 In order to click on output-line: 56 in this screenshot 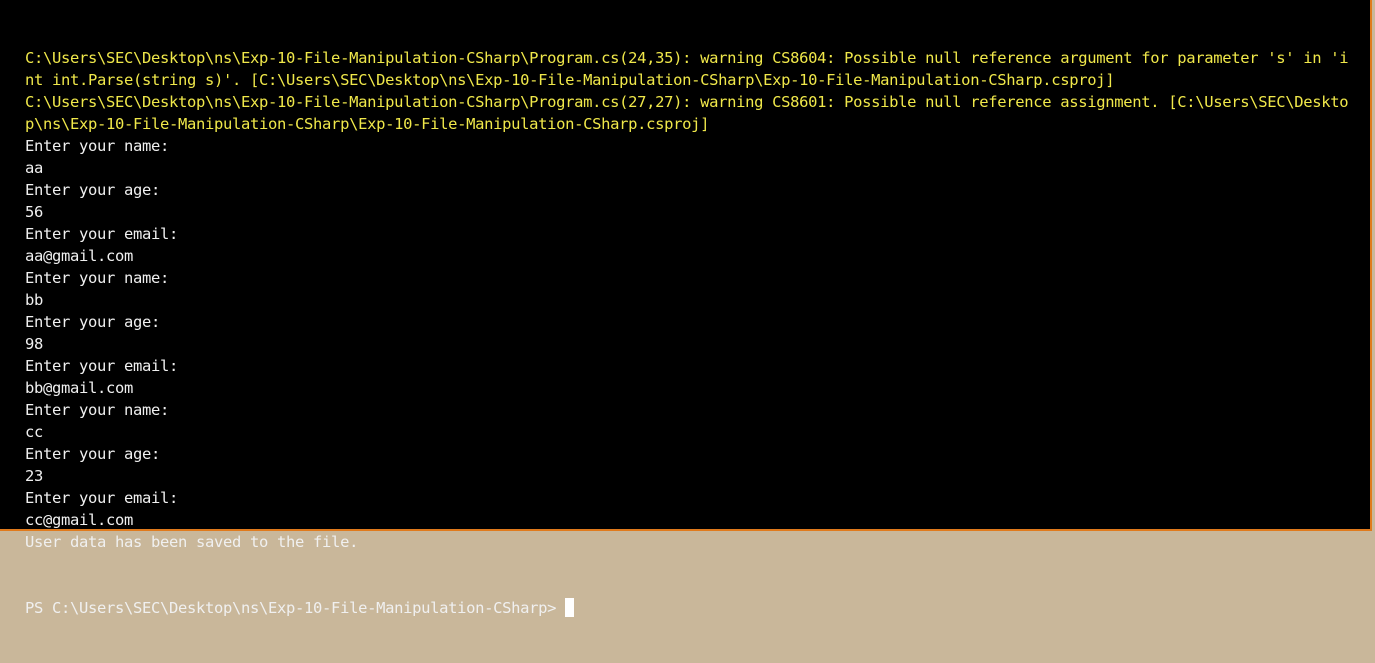, I will do `click(34, 212)`.